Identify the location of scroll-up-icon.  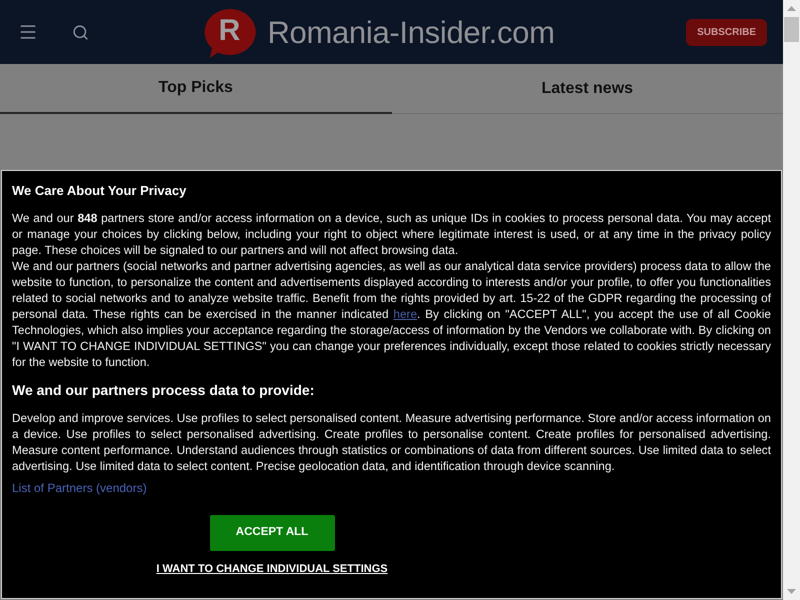
(791, 8).